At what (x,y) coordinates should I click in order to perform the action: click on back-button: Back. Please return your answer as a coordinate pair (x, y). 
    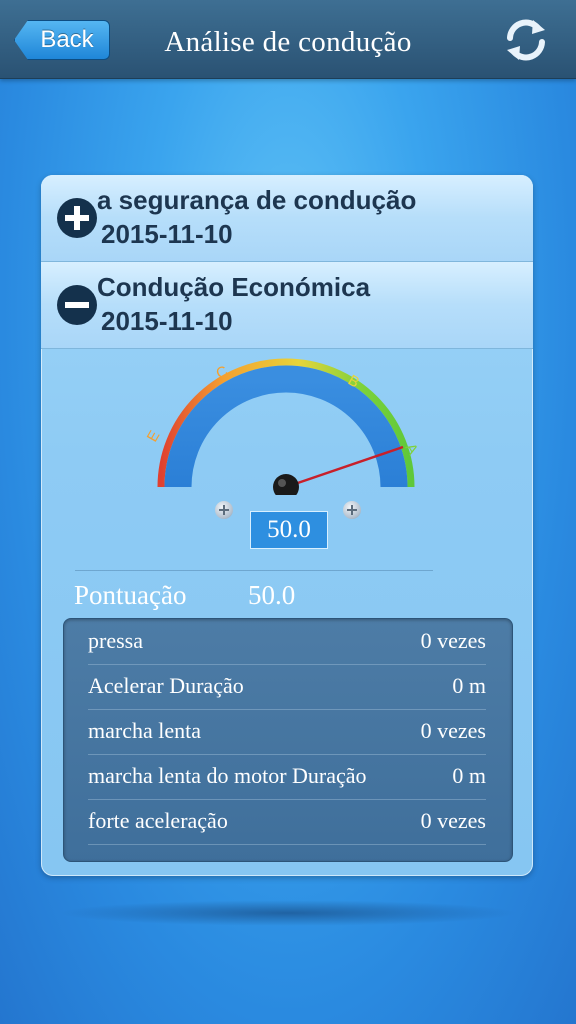
    Looking at the image, I should click on (62, 40).